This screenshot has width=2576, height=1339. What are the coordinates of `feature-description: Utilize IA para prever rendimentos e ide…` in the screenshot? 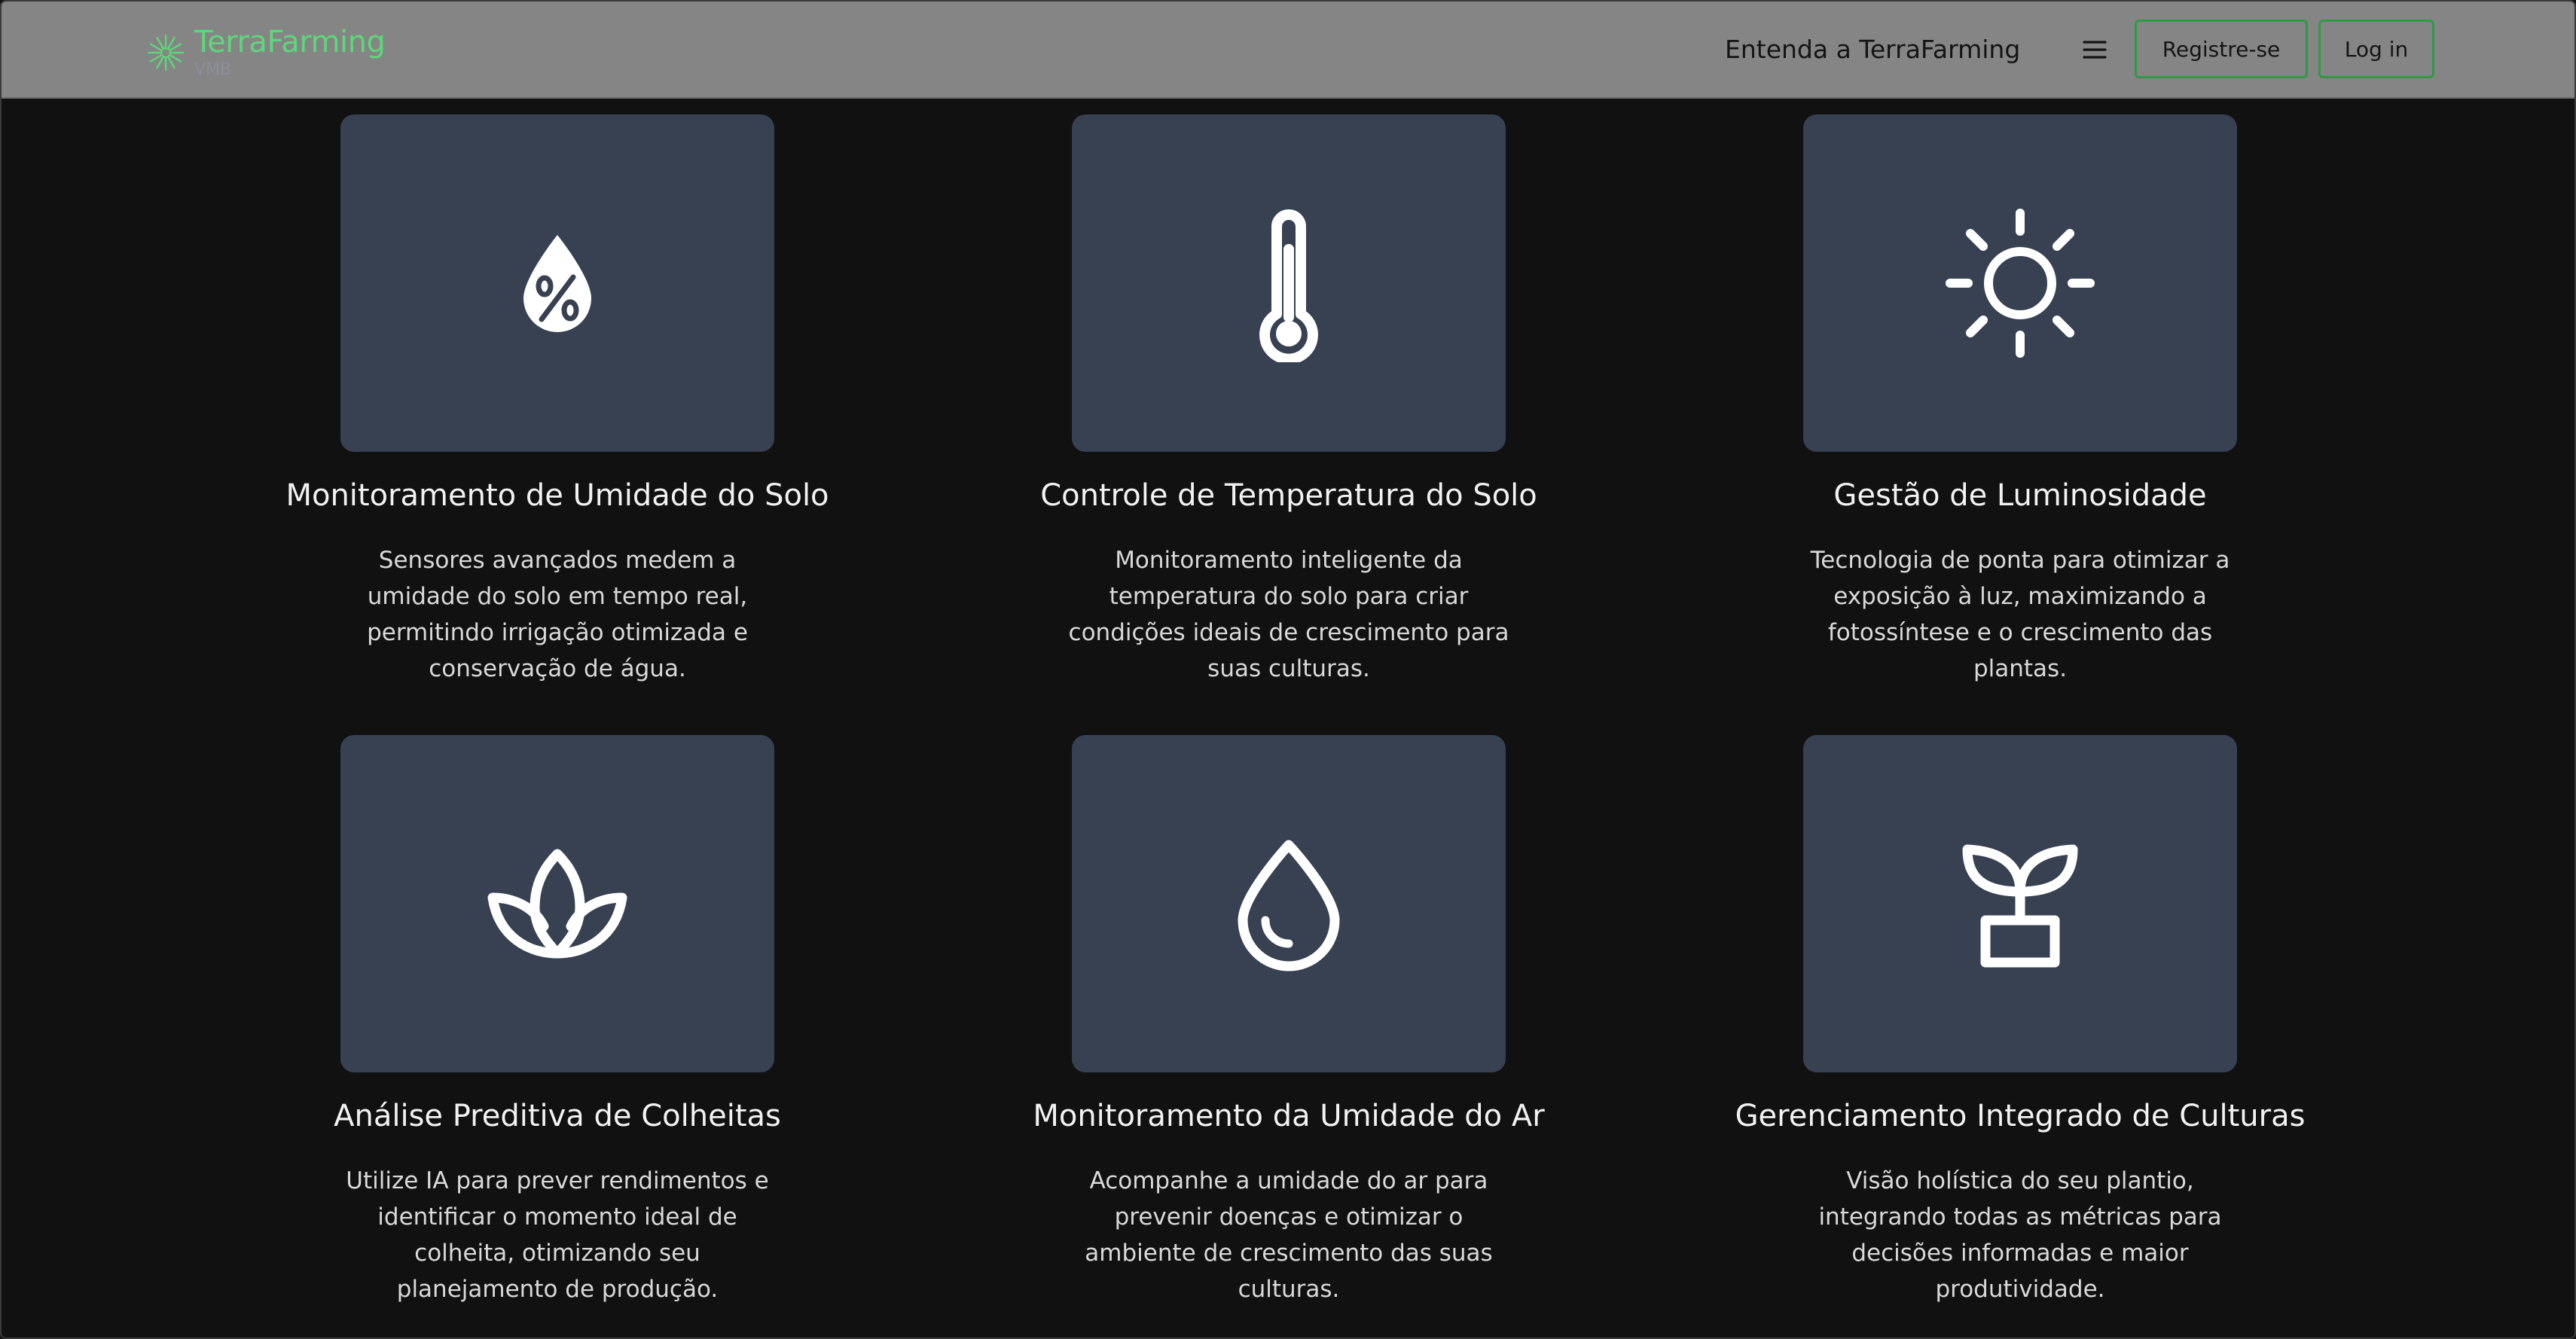 It's located at (557, 1235).